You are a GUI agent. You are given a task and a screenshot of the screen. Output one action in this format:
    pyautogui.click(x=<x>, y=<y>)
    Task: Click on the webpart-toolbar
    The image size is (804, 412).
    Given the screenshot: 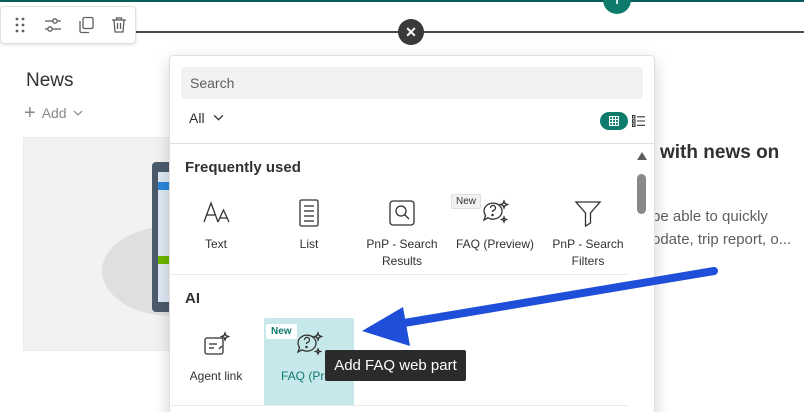 What is the action you would take?
    pyautogui.click(x=68, y=25)
    